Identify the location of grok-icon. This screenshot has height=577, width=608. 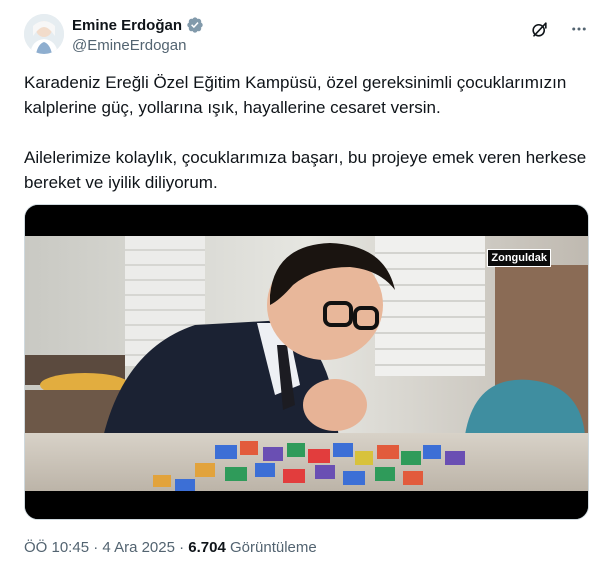
(539, 29).